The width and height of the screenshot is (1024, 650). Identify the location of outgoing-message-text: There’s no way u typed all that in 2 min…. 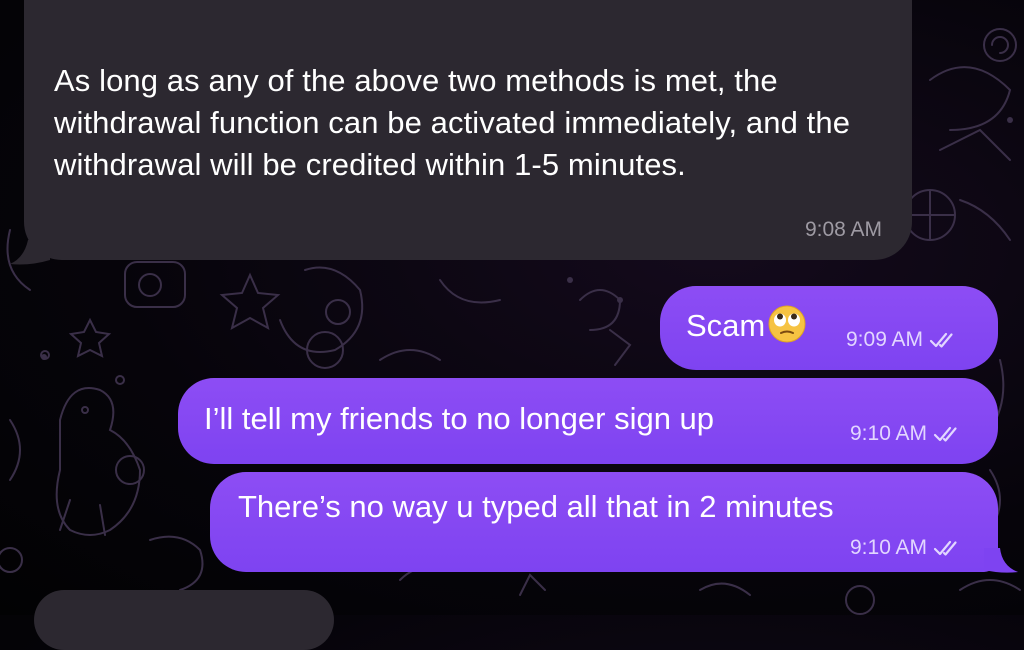
(536, 506).